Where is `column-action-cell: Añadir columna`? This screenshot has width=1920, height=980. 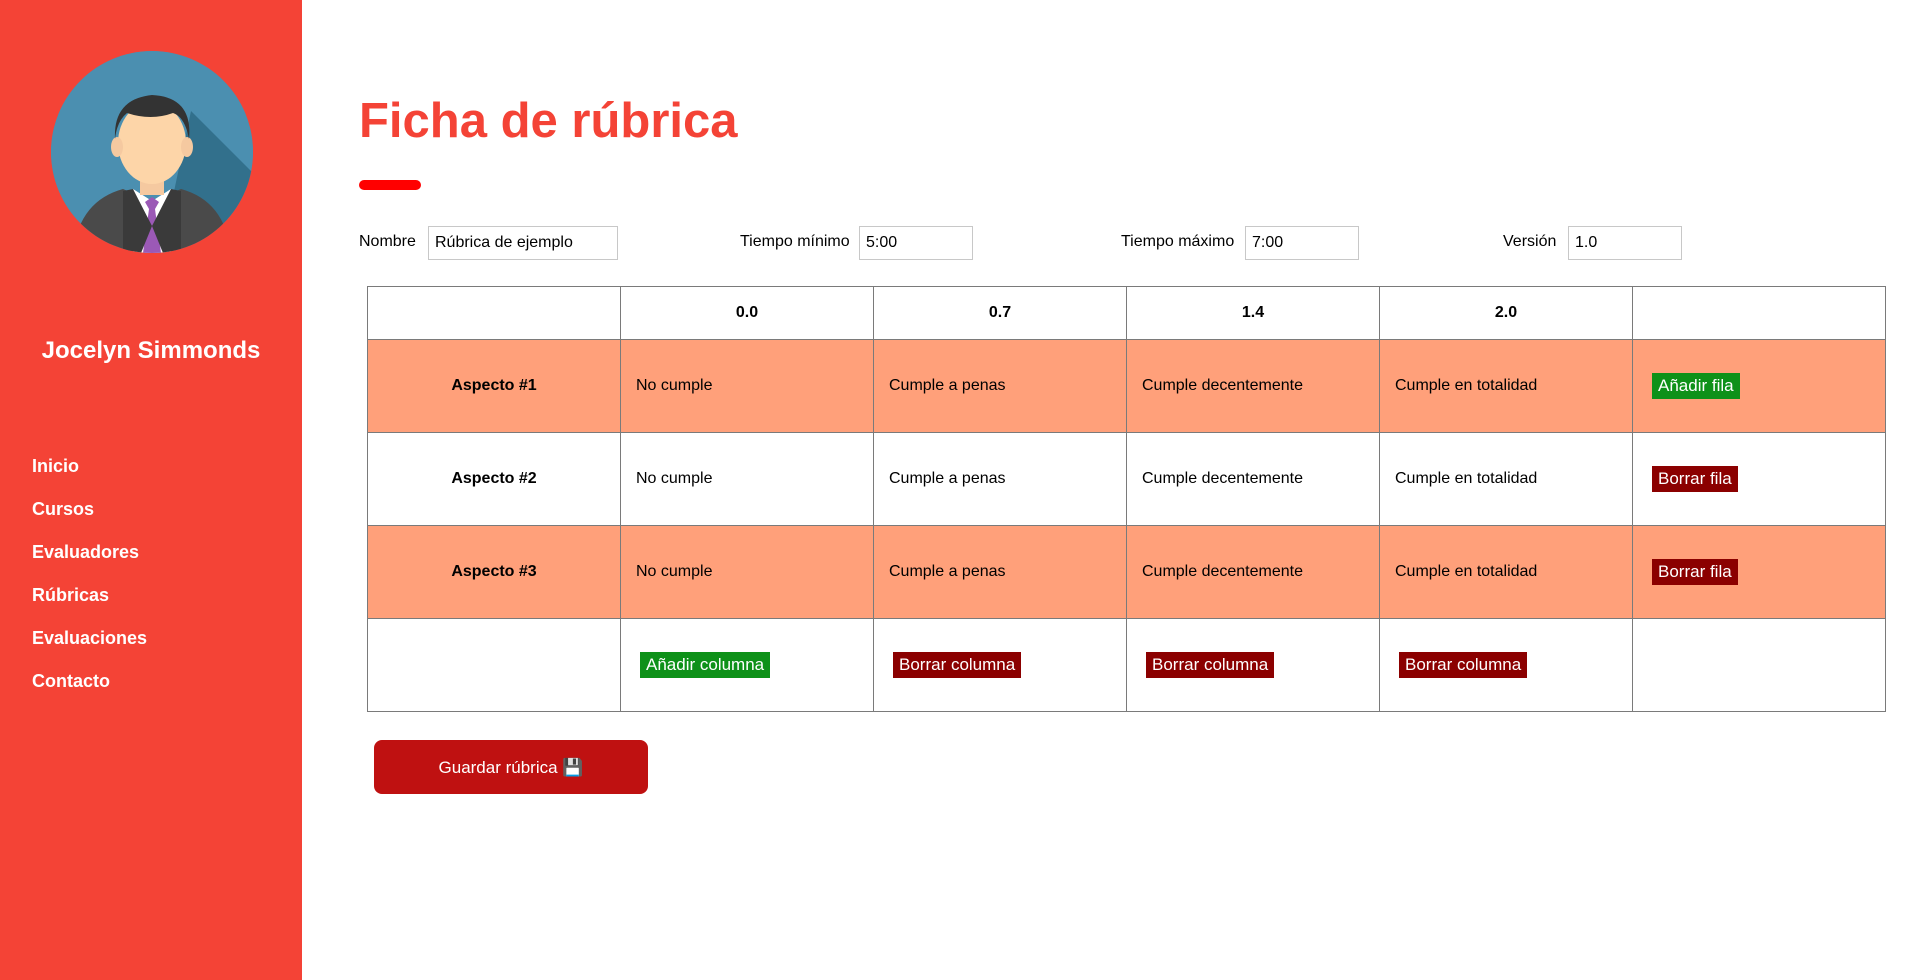
column-action-cell: Añadir columna is located at coordinates (747, 665).